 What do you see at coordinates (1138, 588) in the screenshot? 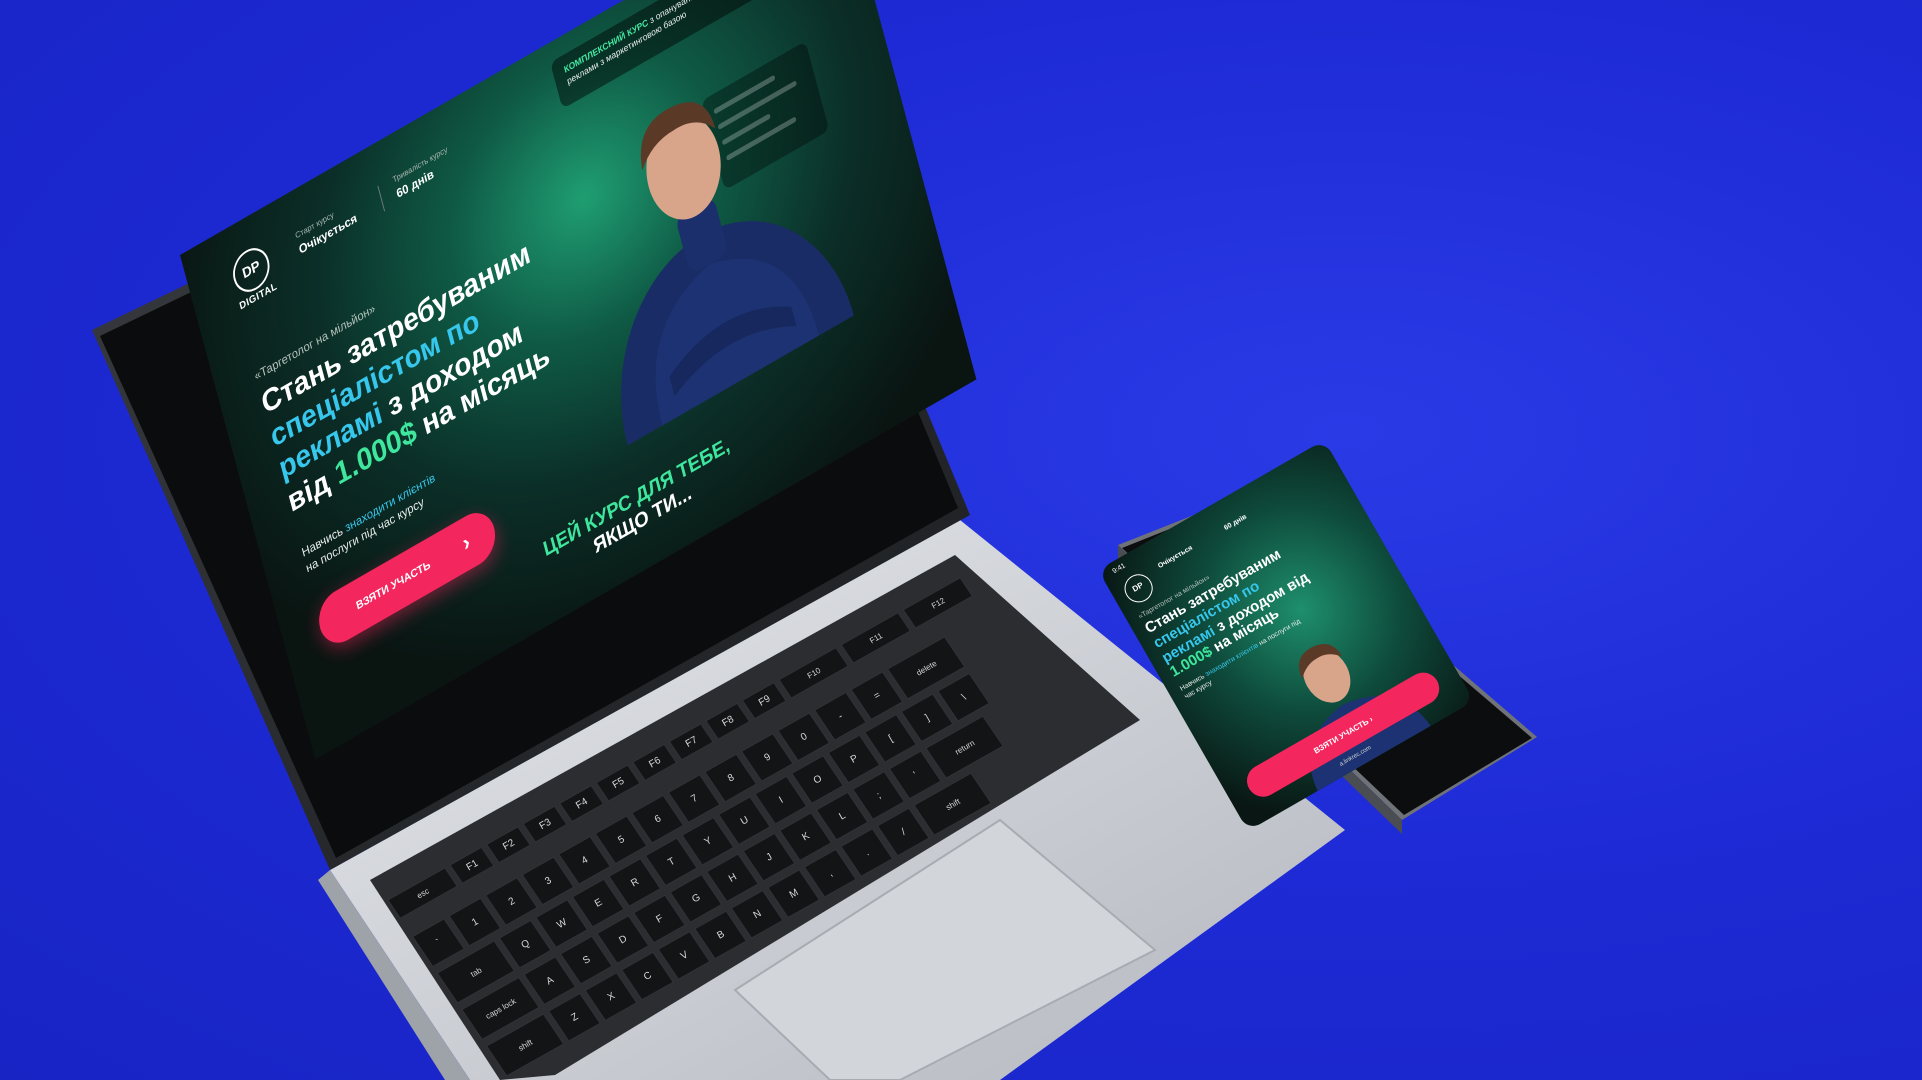
I see `phone-logo: DP` at bounding box center [1138, 588].